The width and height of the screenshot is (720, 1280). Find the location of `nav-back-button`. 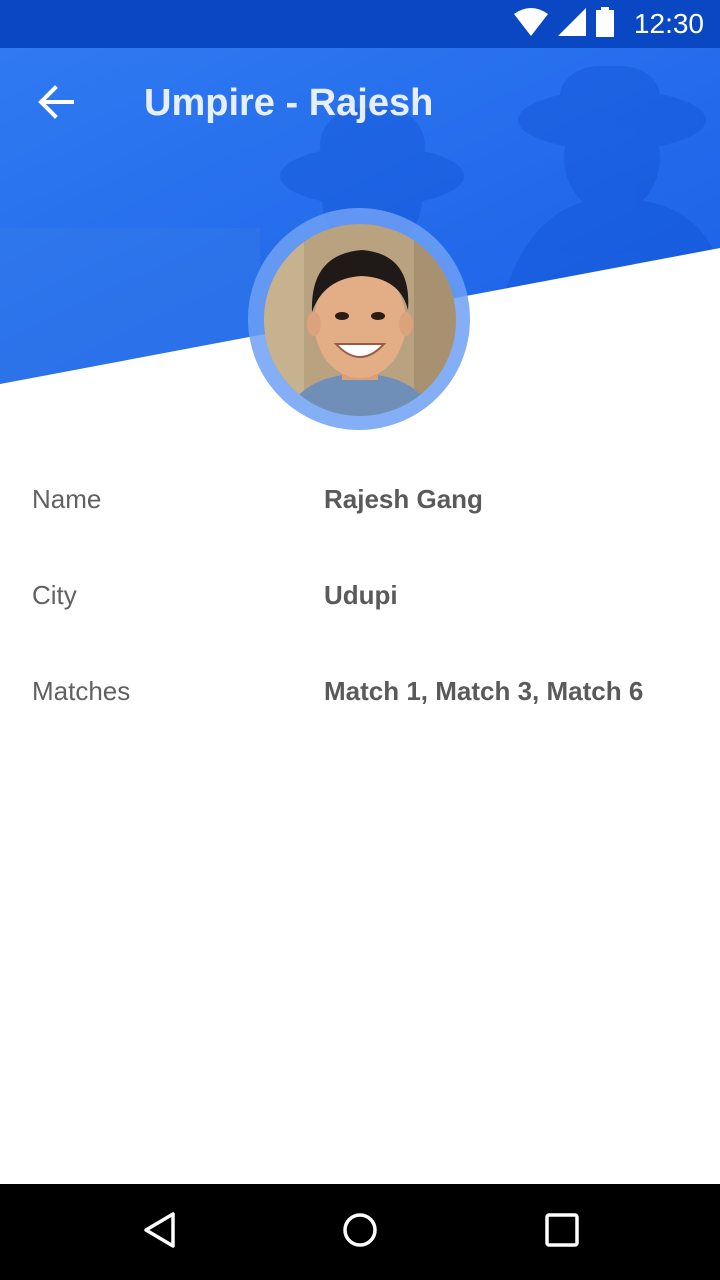

nav-back-button is located at coordinates (160, 1232).